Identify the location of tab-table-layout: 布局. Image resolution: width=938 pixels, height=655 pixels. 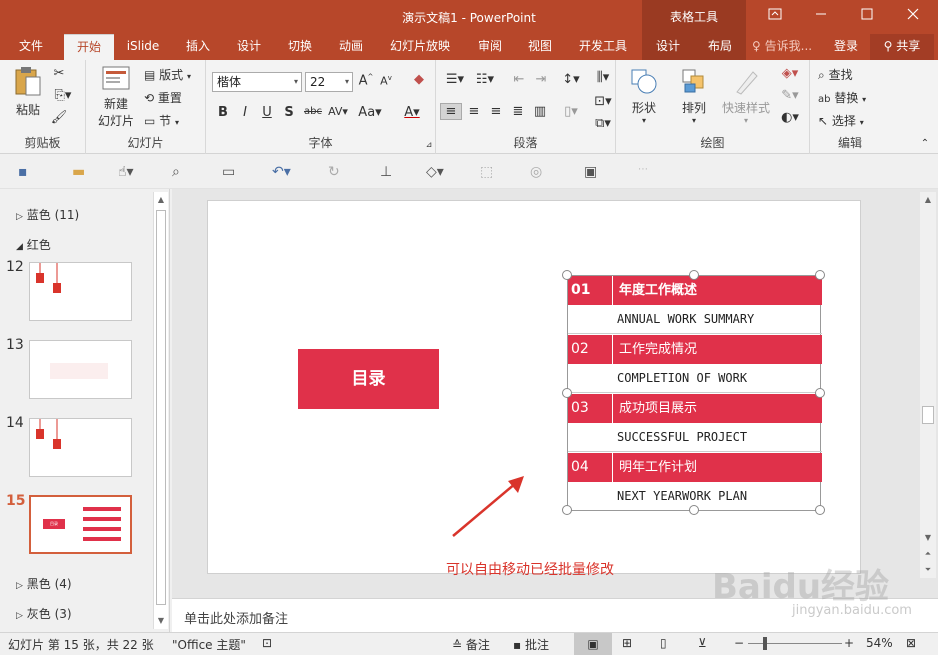
(720, 47).